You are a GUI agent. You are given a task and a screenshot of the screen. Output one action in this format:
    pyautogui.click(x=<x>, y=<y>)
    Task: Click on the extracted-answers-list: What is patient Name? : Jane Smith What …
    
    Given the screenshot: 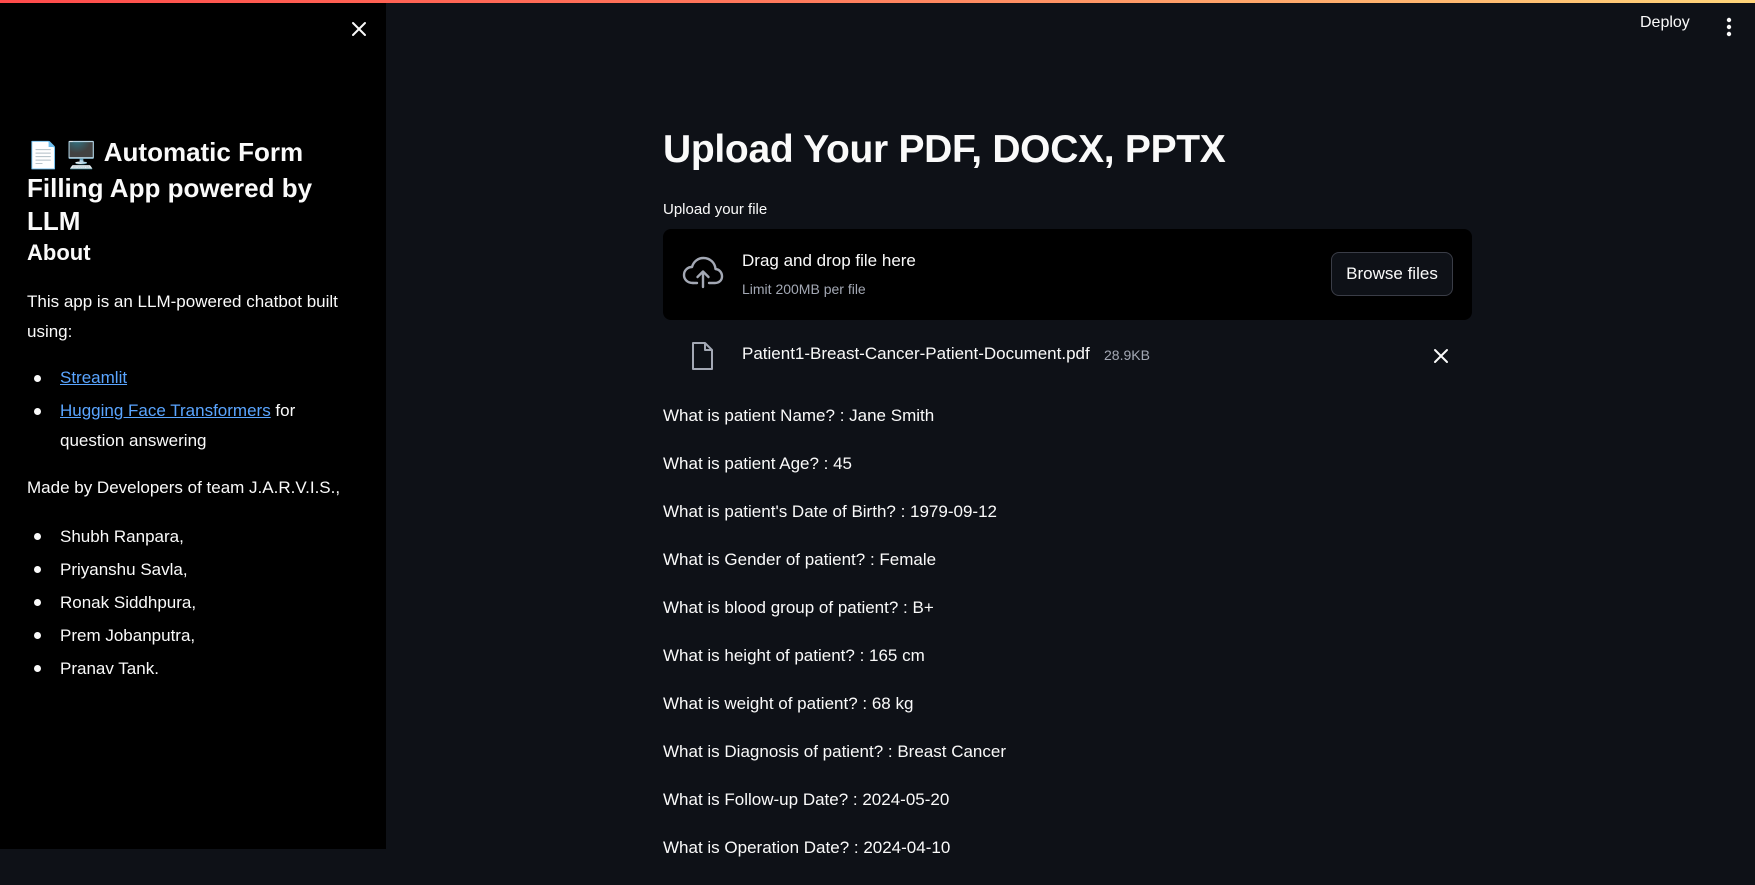 What is the action you would take?
    pyautogui.click(x=834, y=645)
    